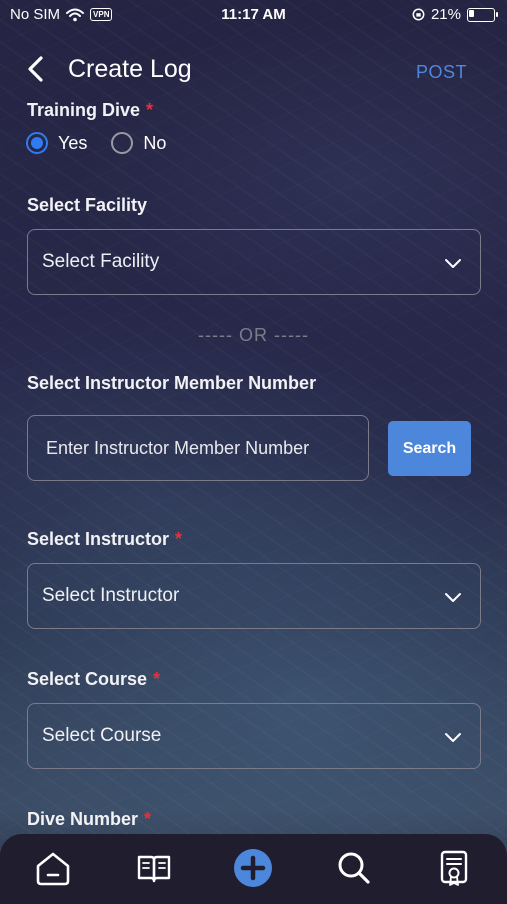  What do you see at coordinates (94, 679) in the screenshot?
I see `course-label: Select Course *` at bounding box center [94, 679].